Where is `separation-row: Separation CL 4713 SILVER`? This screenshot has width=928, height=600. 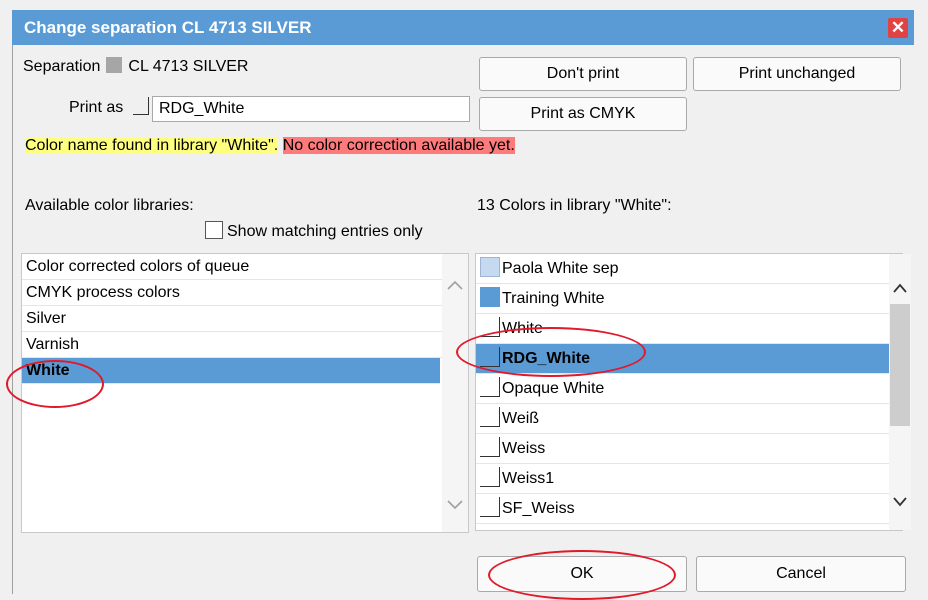
separation-row: Separation CL 4713 SILVER is located at coordinates (135, 66).